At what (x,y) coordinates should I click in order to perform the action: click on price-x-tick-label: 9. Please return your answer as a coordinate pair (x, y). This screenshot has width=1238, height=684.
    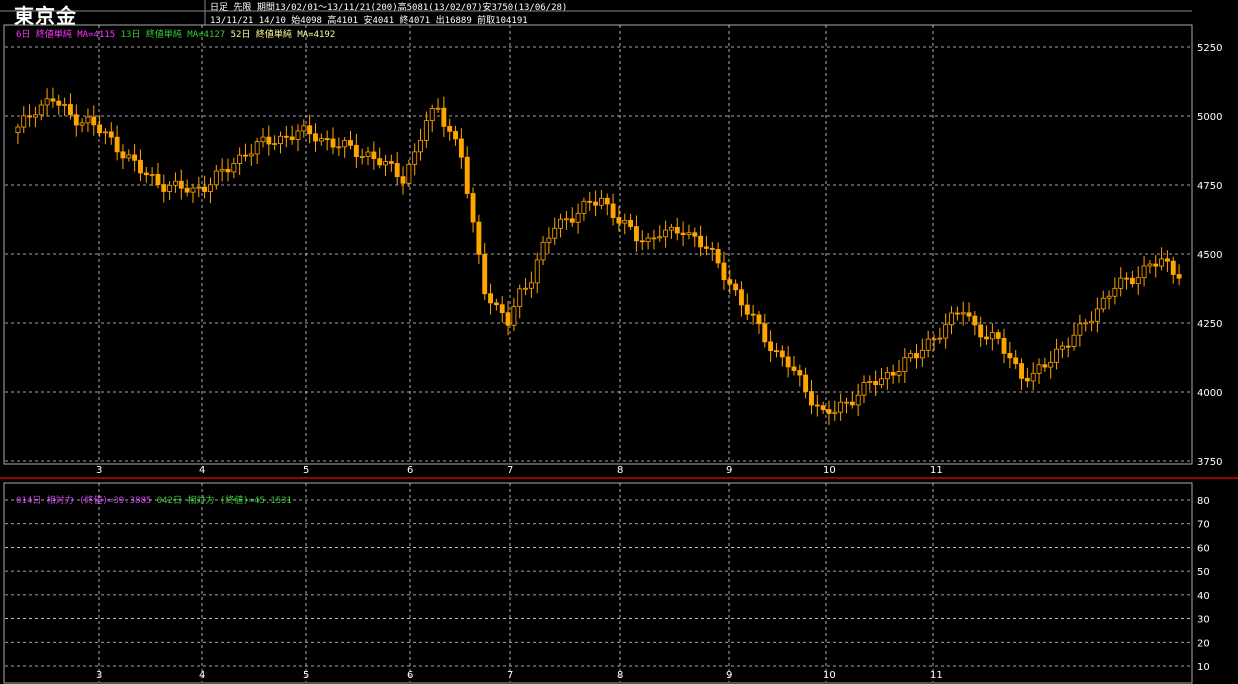
    Looking at the image, I should click on (729, 470).